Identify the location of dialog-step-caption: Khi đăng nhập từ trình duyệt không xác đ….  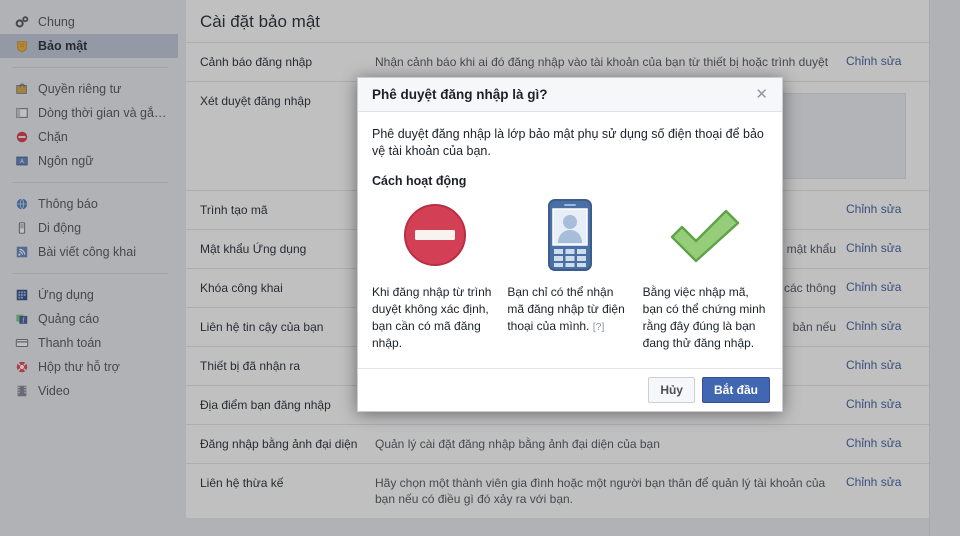
(432, 317).